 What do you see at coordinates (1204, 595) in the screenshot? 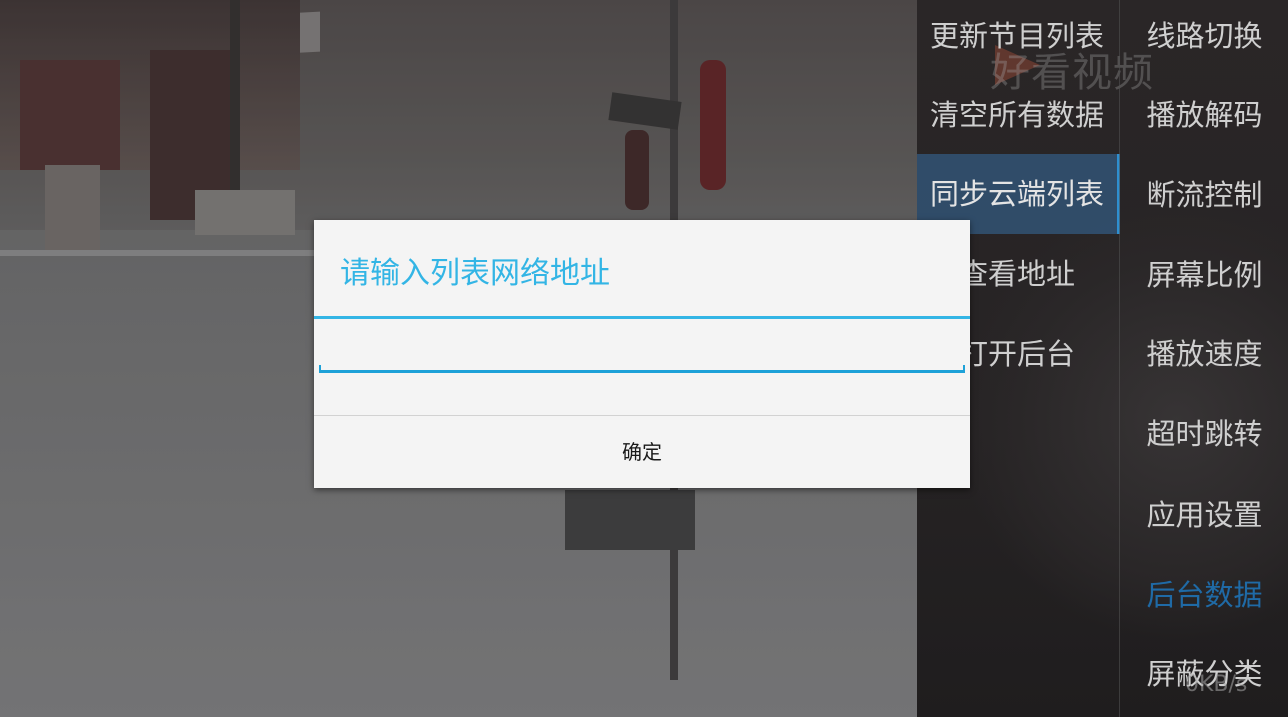
I see `menu-item-backend-data: 后台数据` at bounding box center [1204, 595].